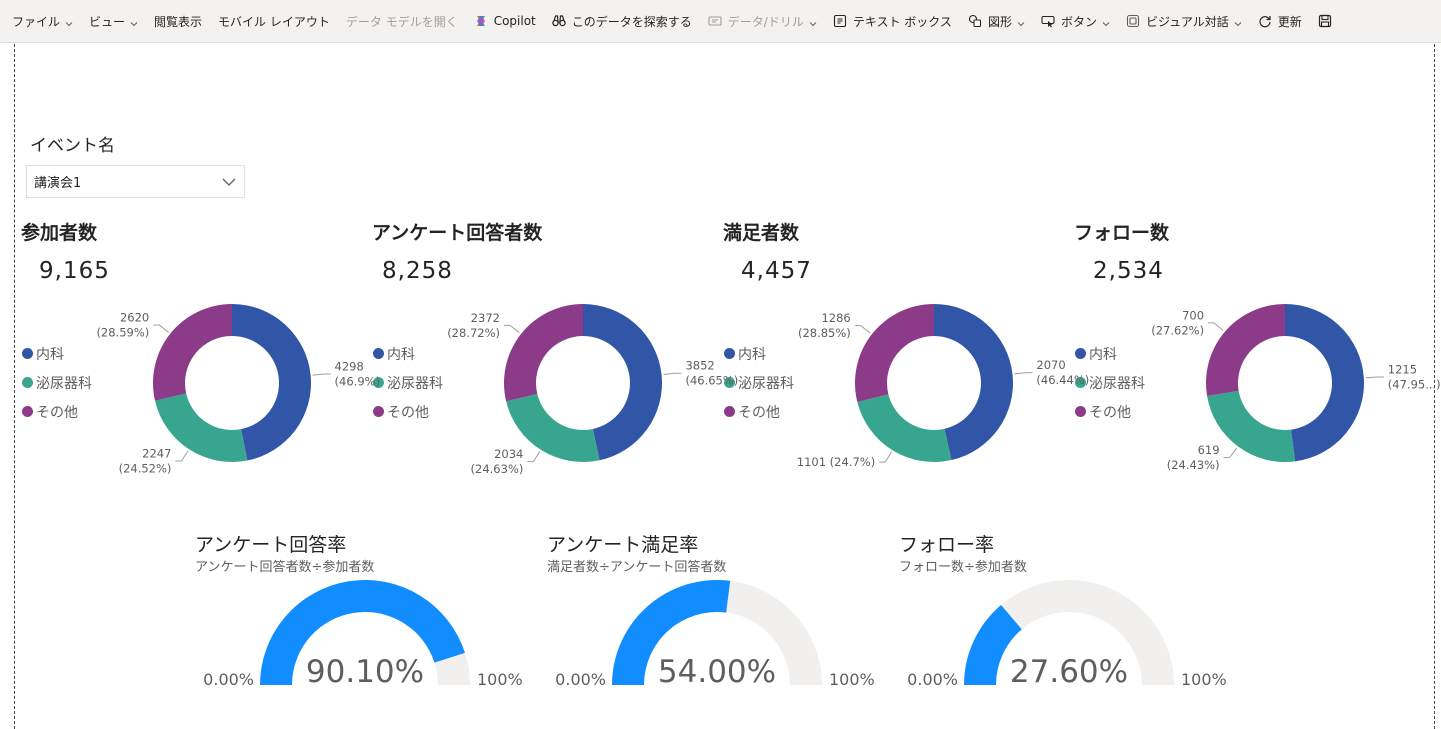  I want to click on toolbar-item-label: ボタン, so click(1078, 21).